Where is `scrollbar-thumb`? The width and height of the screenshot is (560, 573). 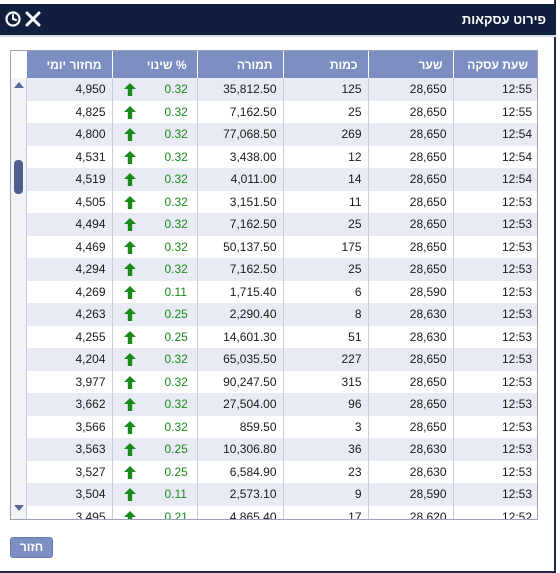 scrollbar-thumb is located at coordinates (18, 177).